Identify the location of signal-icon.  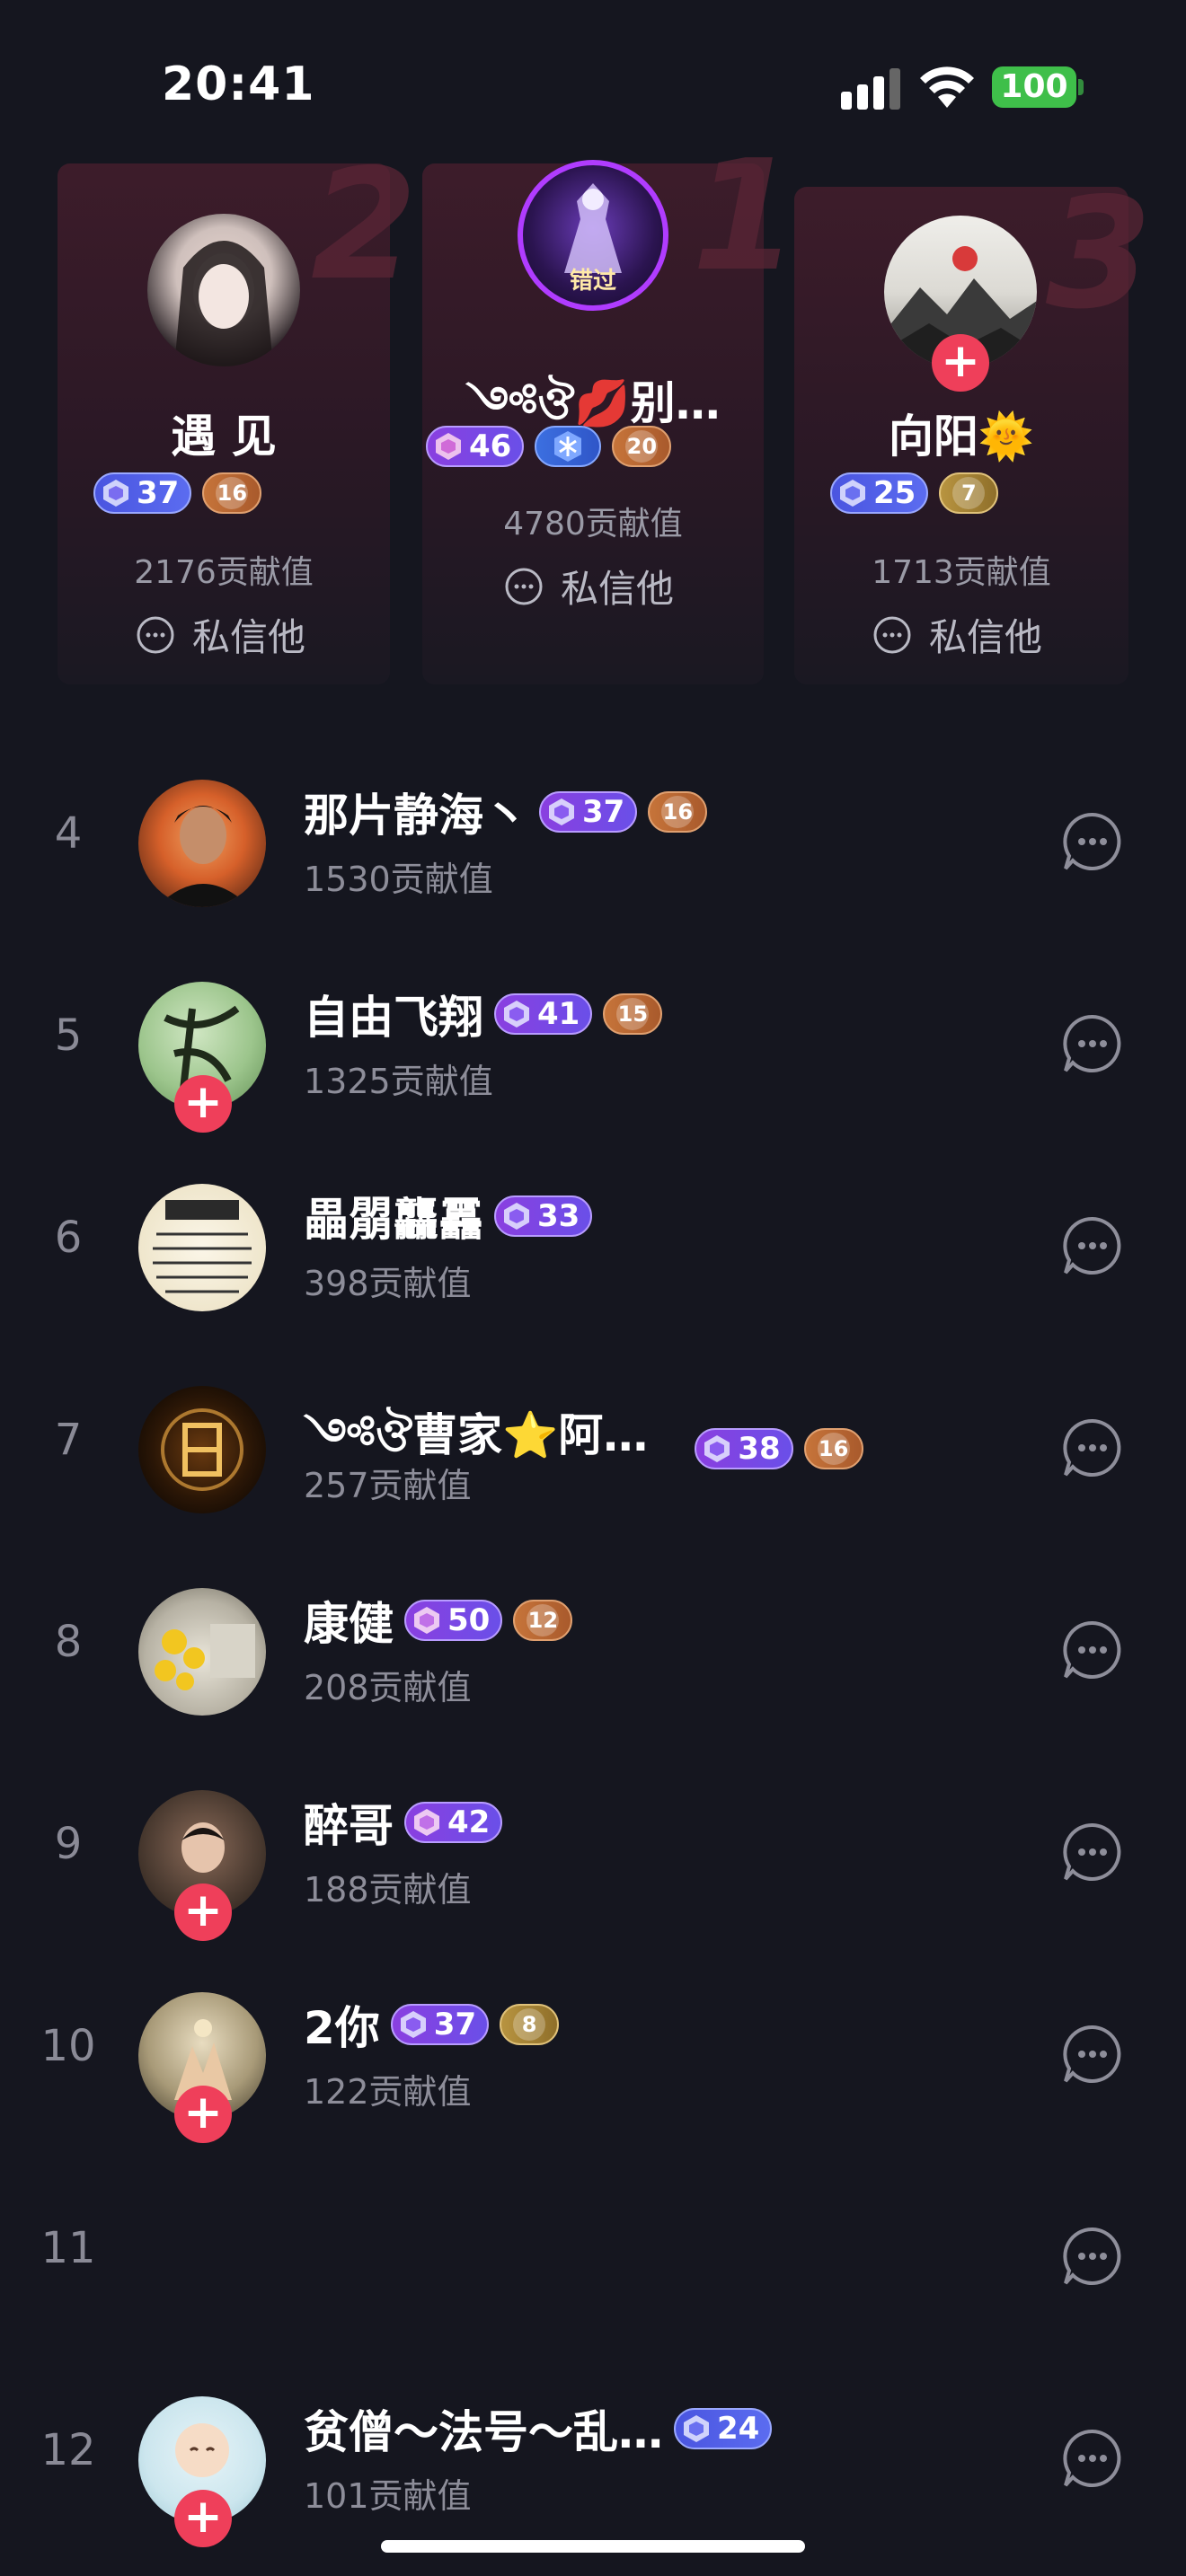
(870, 89).